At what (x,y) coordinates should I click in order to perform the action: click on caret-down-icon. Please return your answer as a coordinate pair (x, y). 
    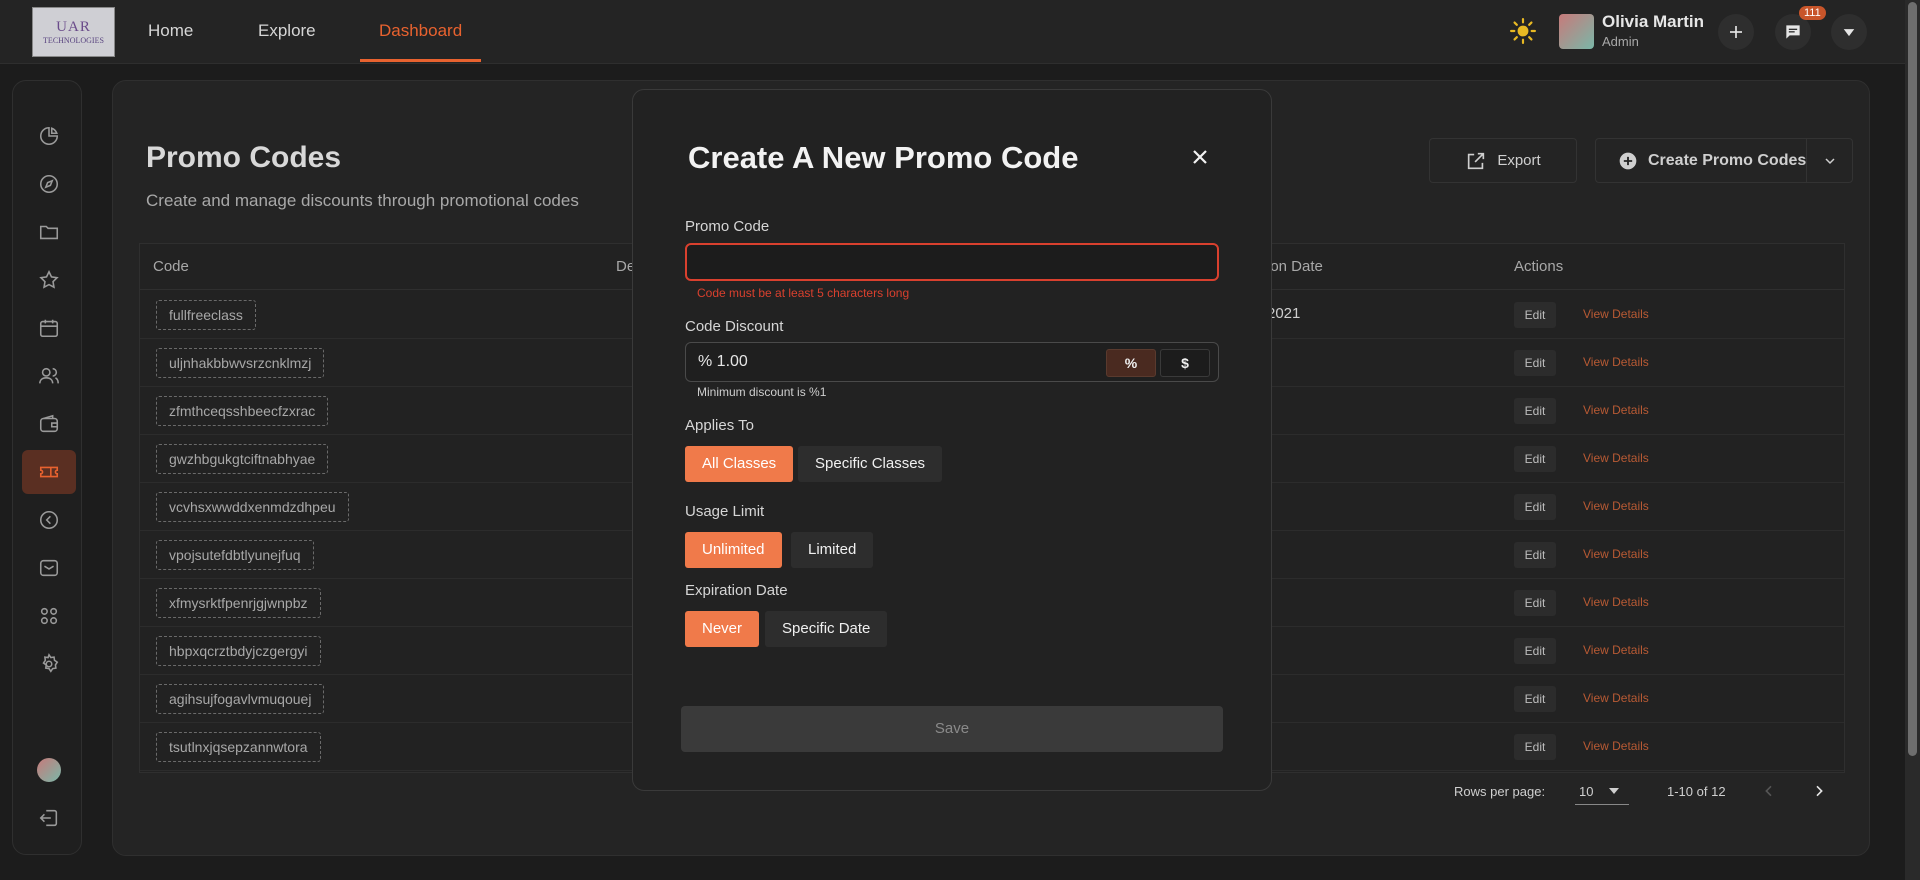
    Looking at the image, I should click on (1849, 33).